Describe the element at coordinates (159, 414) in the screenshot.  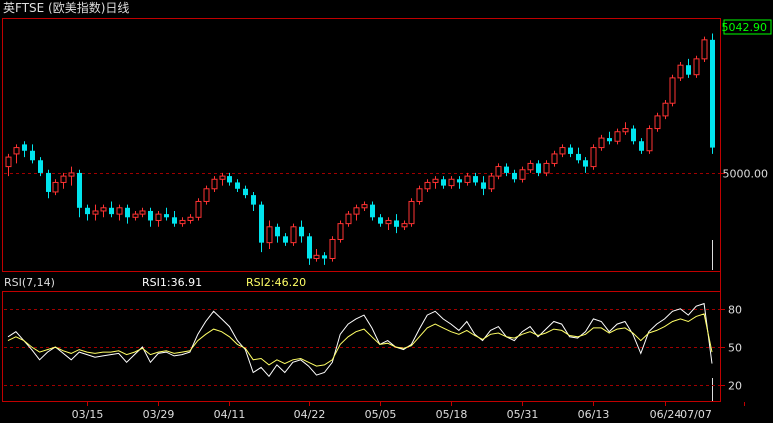
I see `x-tick-label: 03/29` at that location.